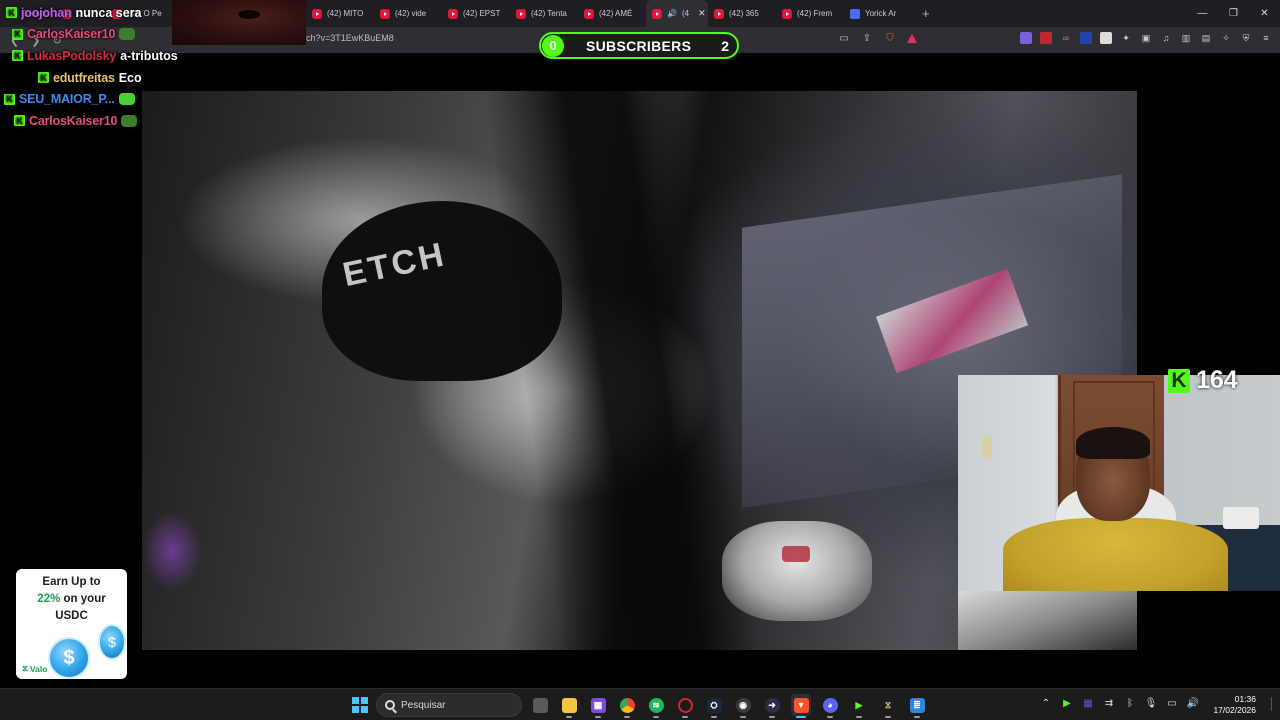  I want to click on browser-tab: 🔊 (4 ✕, so click(677, 13).